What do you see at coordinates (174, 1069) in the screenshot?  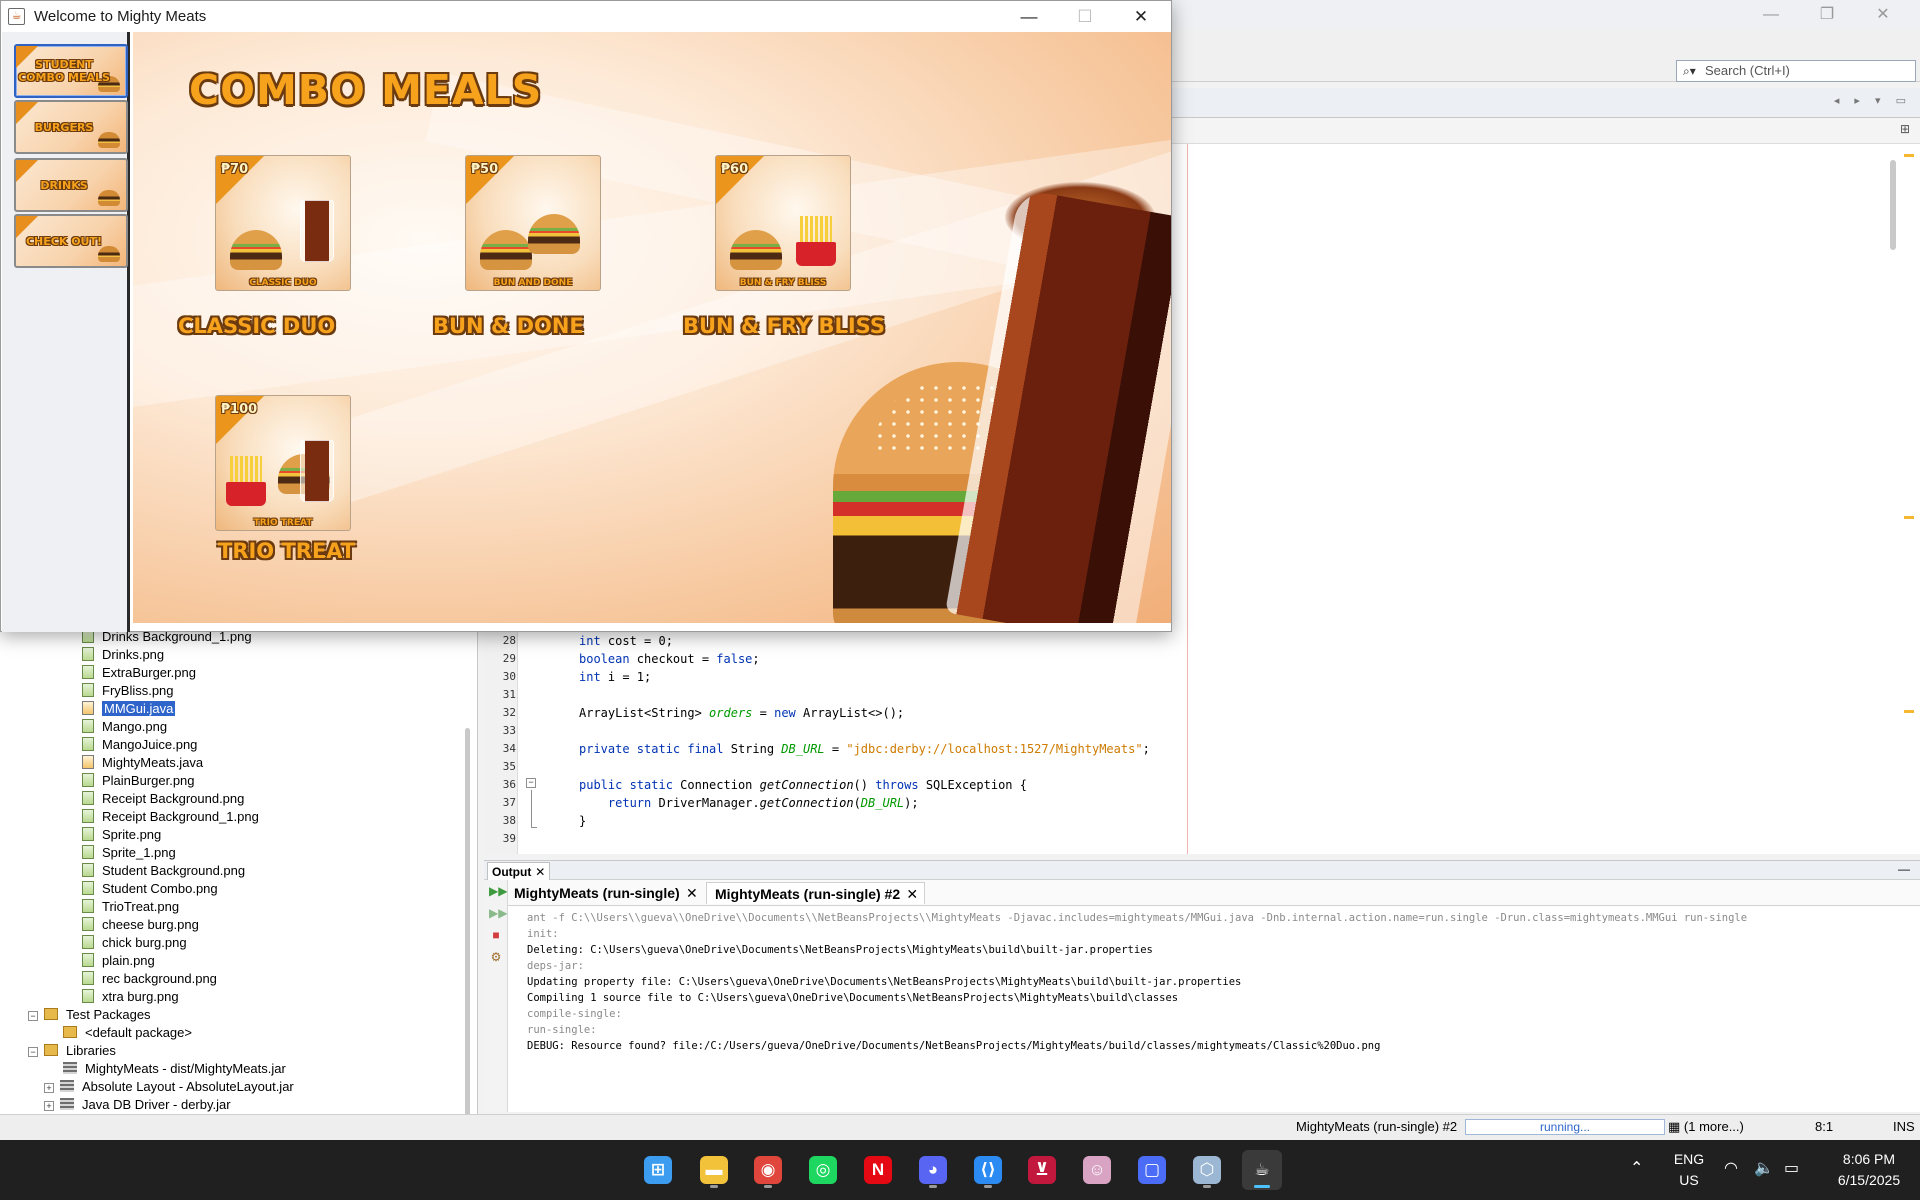 I see `tree-item: MightyMeats - dist/MightyMeats.jar` at bounding box center [174, 1069].